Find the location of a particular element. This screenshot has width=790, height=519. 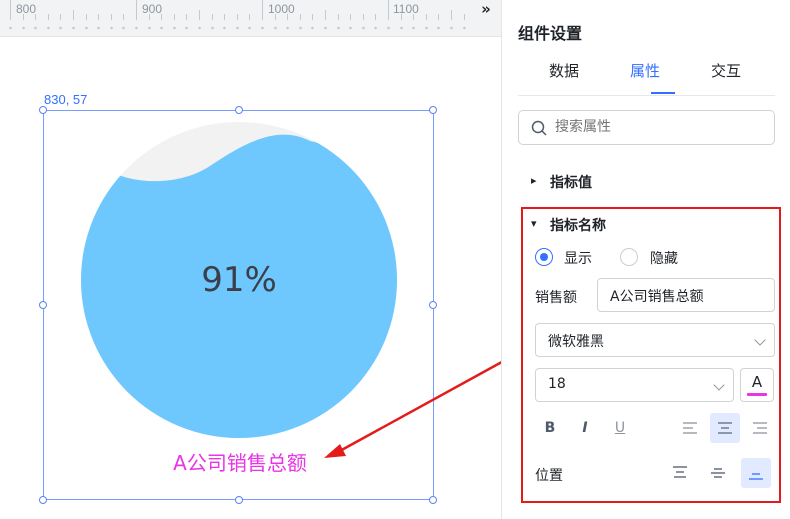

radio-show is located at coordinates (544, 257).